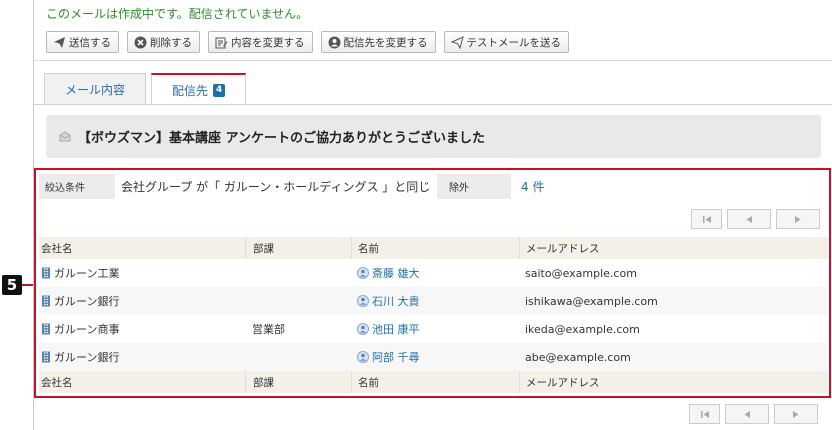 Image resolution: width=832 pixels, height=430 pixels. I want to click on tab-recipients-label: 配信先, so click(190, 90).